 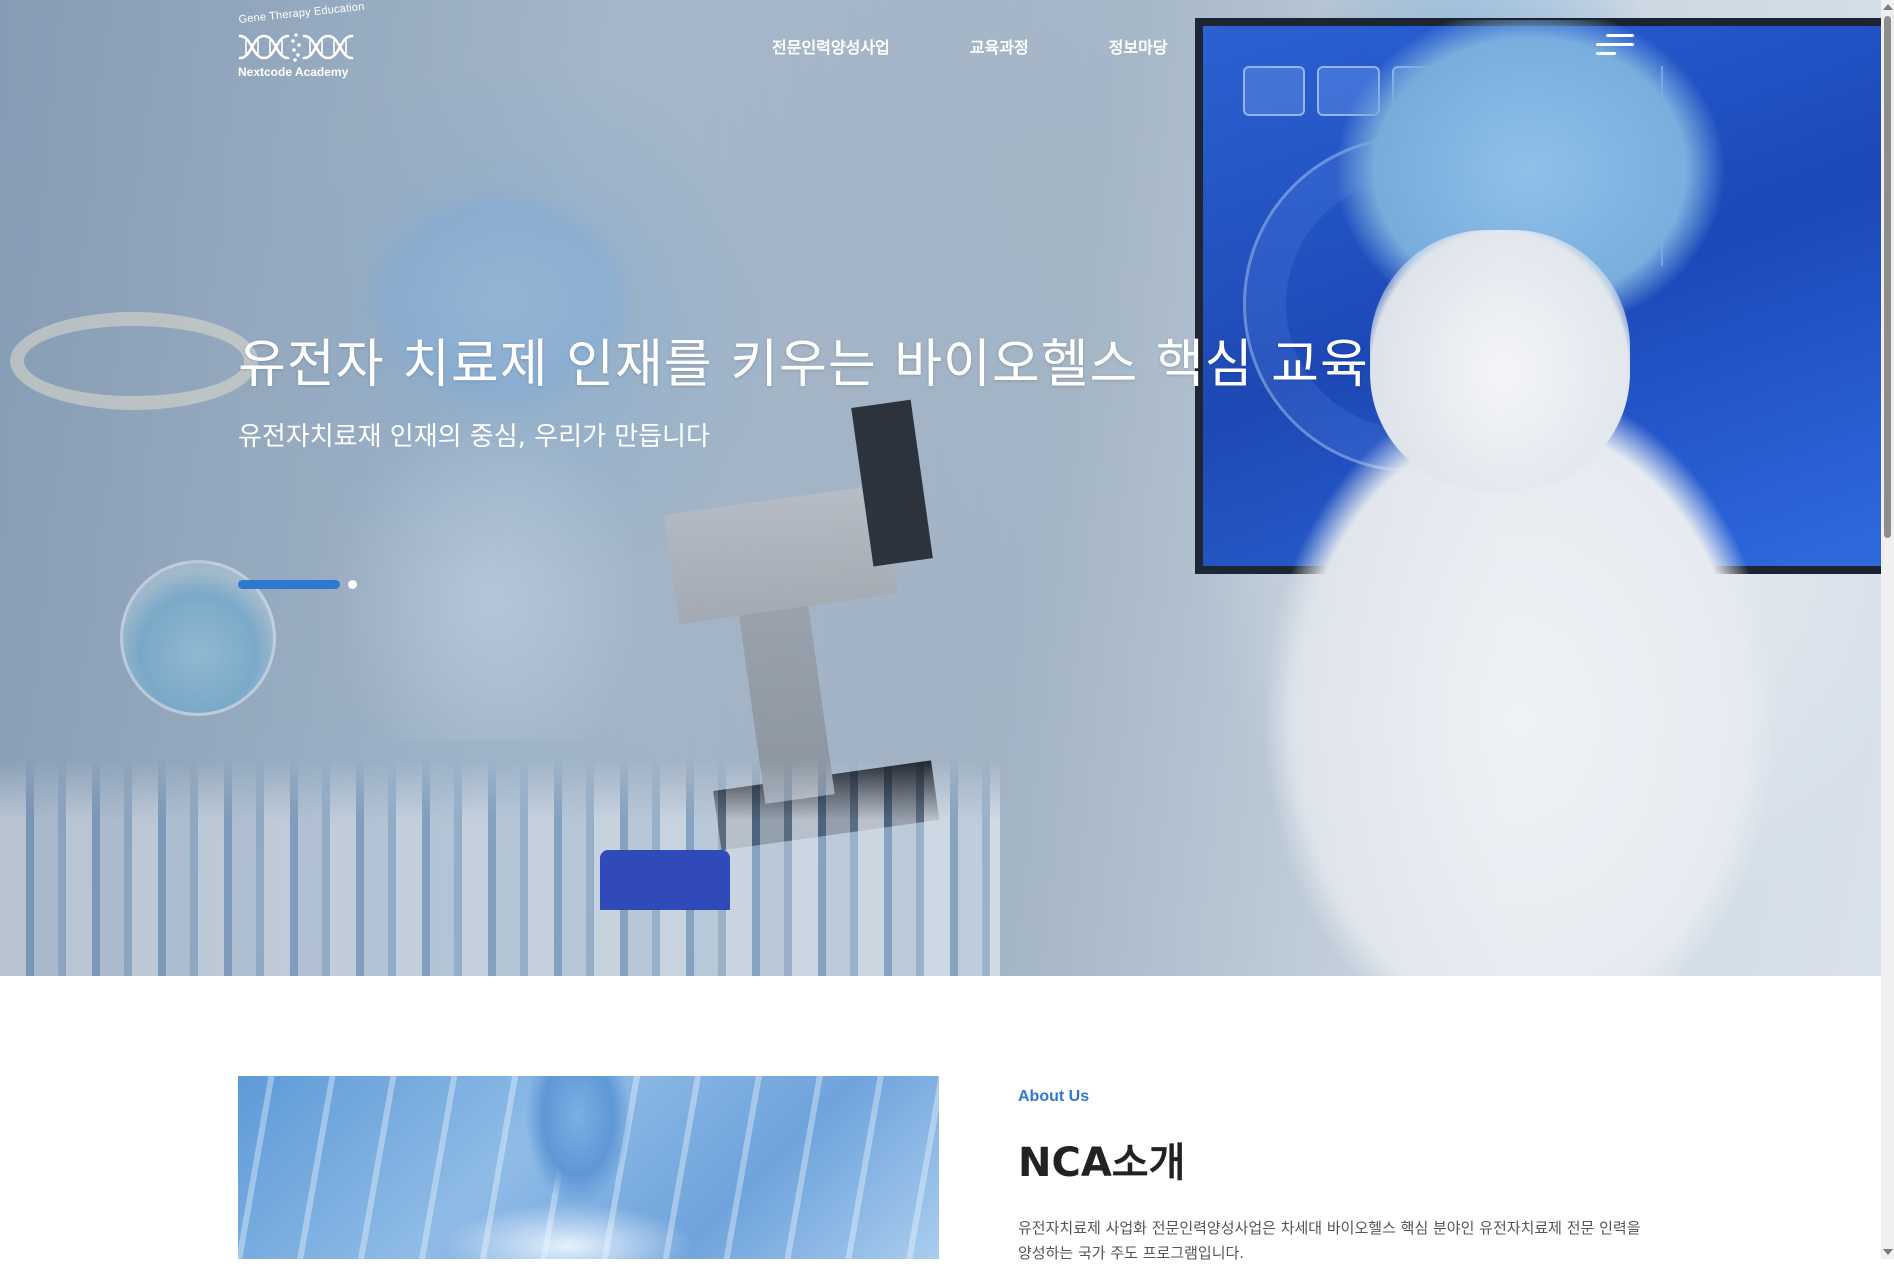 I want to click on logo-wordmark: Nextcode Academy, so click(x=293, y=72).